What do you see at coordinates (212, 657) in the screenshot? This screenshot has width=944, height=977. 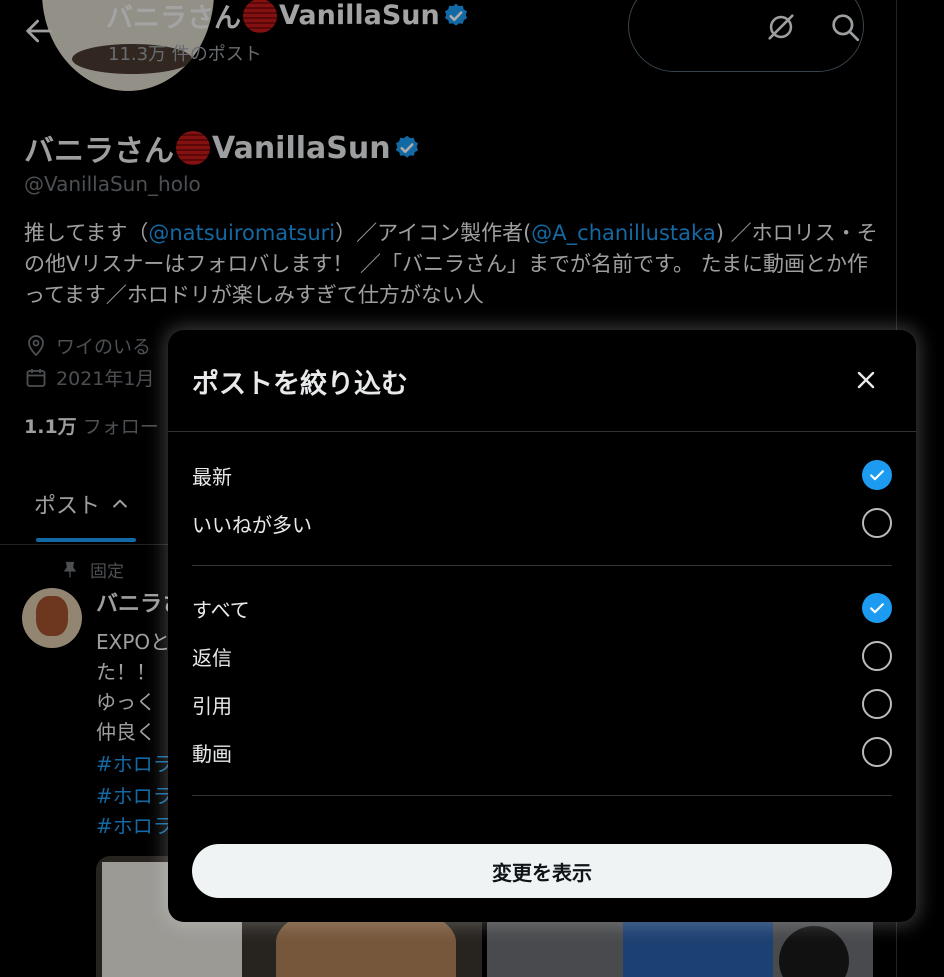 I see `option-label: 返信` at bounding box center [212, 657].